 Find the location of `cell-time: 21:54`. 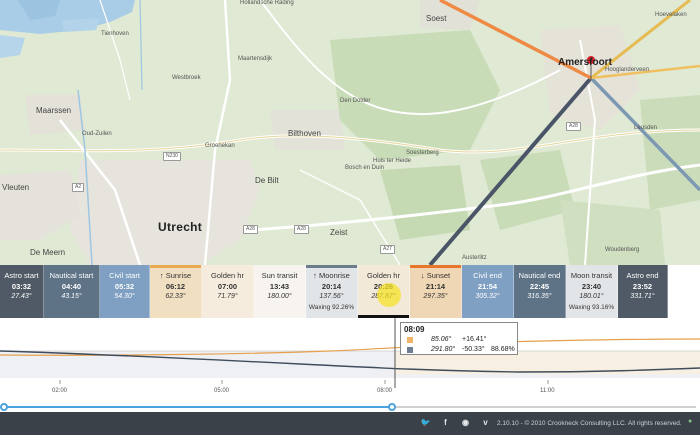

cell-time: 21:54 is located at coordinates (487, 286).